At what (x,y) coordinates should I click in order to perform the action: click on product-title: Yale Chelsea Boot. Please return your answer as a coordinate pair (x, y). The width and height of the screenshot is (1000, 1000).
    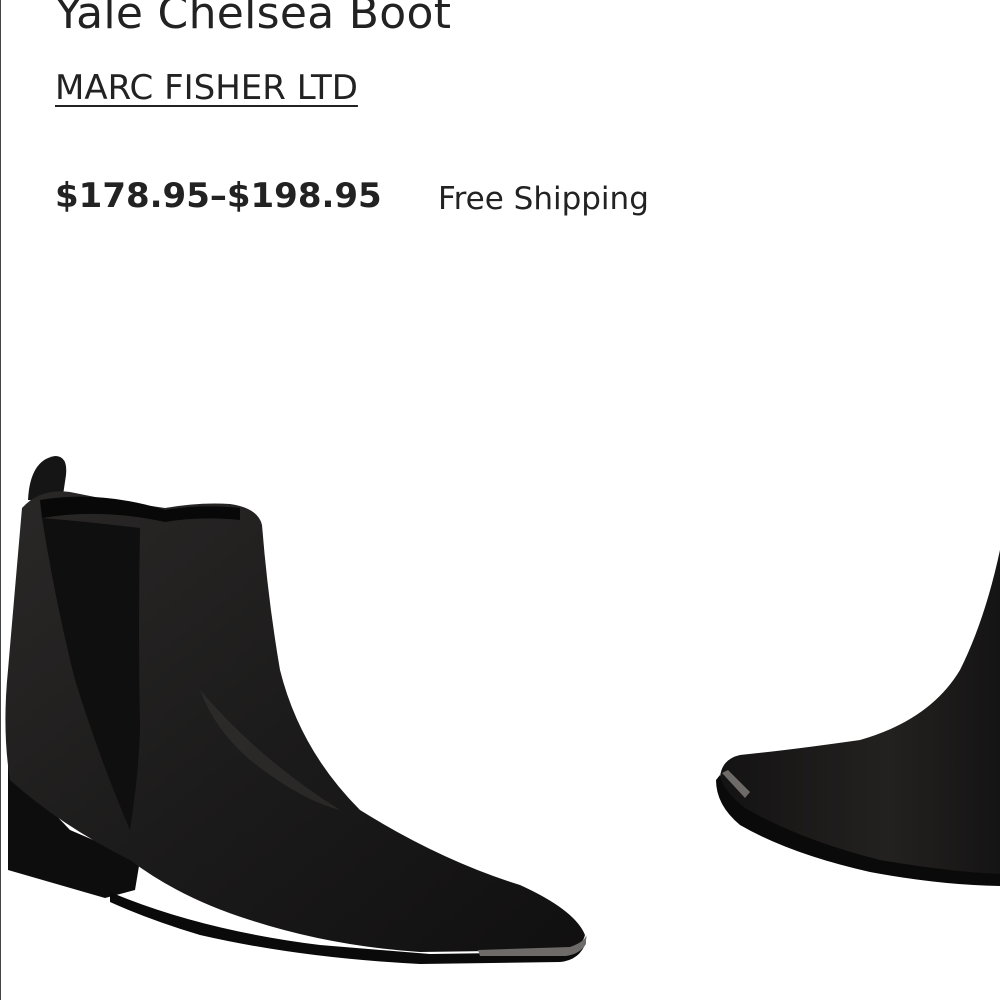
    Looking at the image, I should click on (253, 19).